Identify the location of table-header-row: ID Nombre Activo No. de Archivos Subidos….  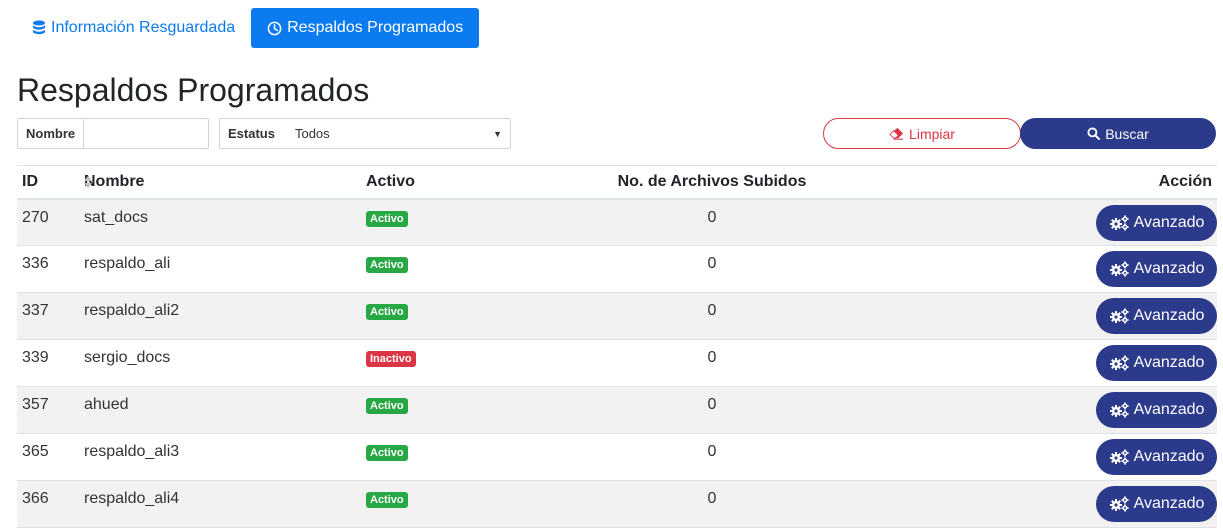
(617, 182).